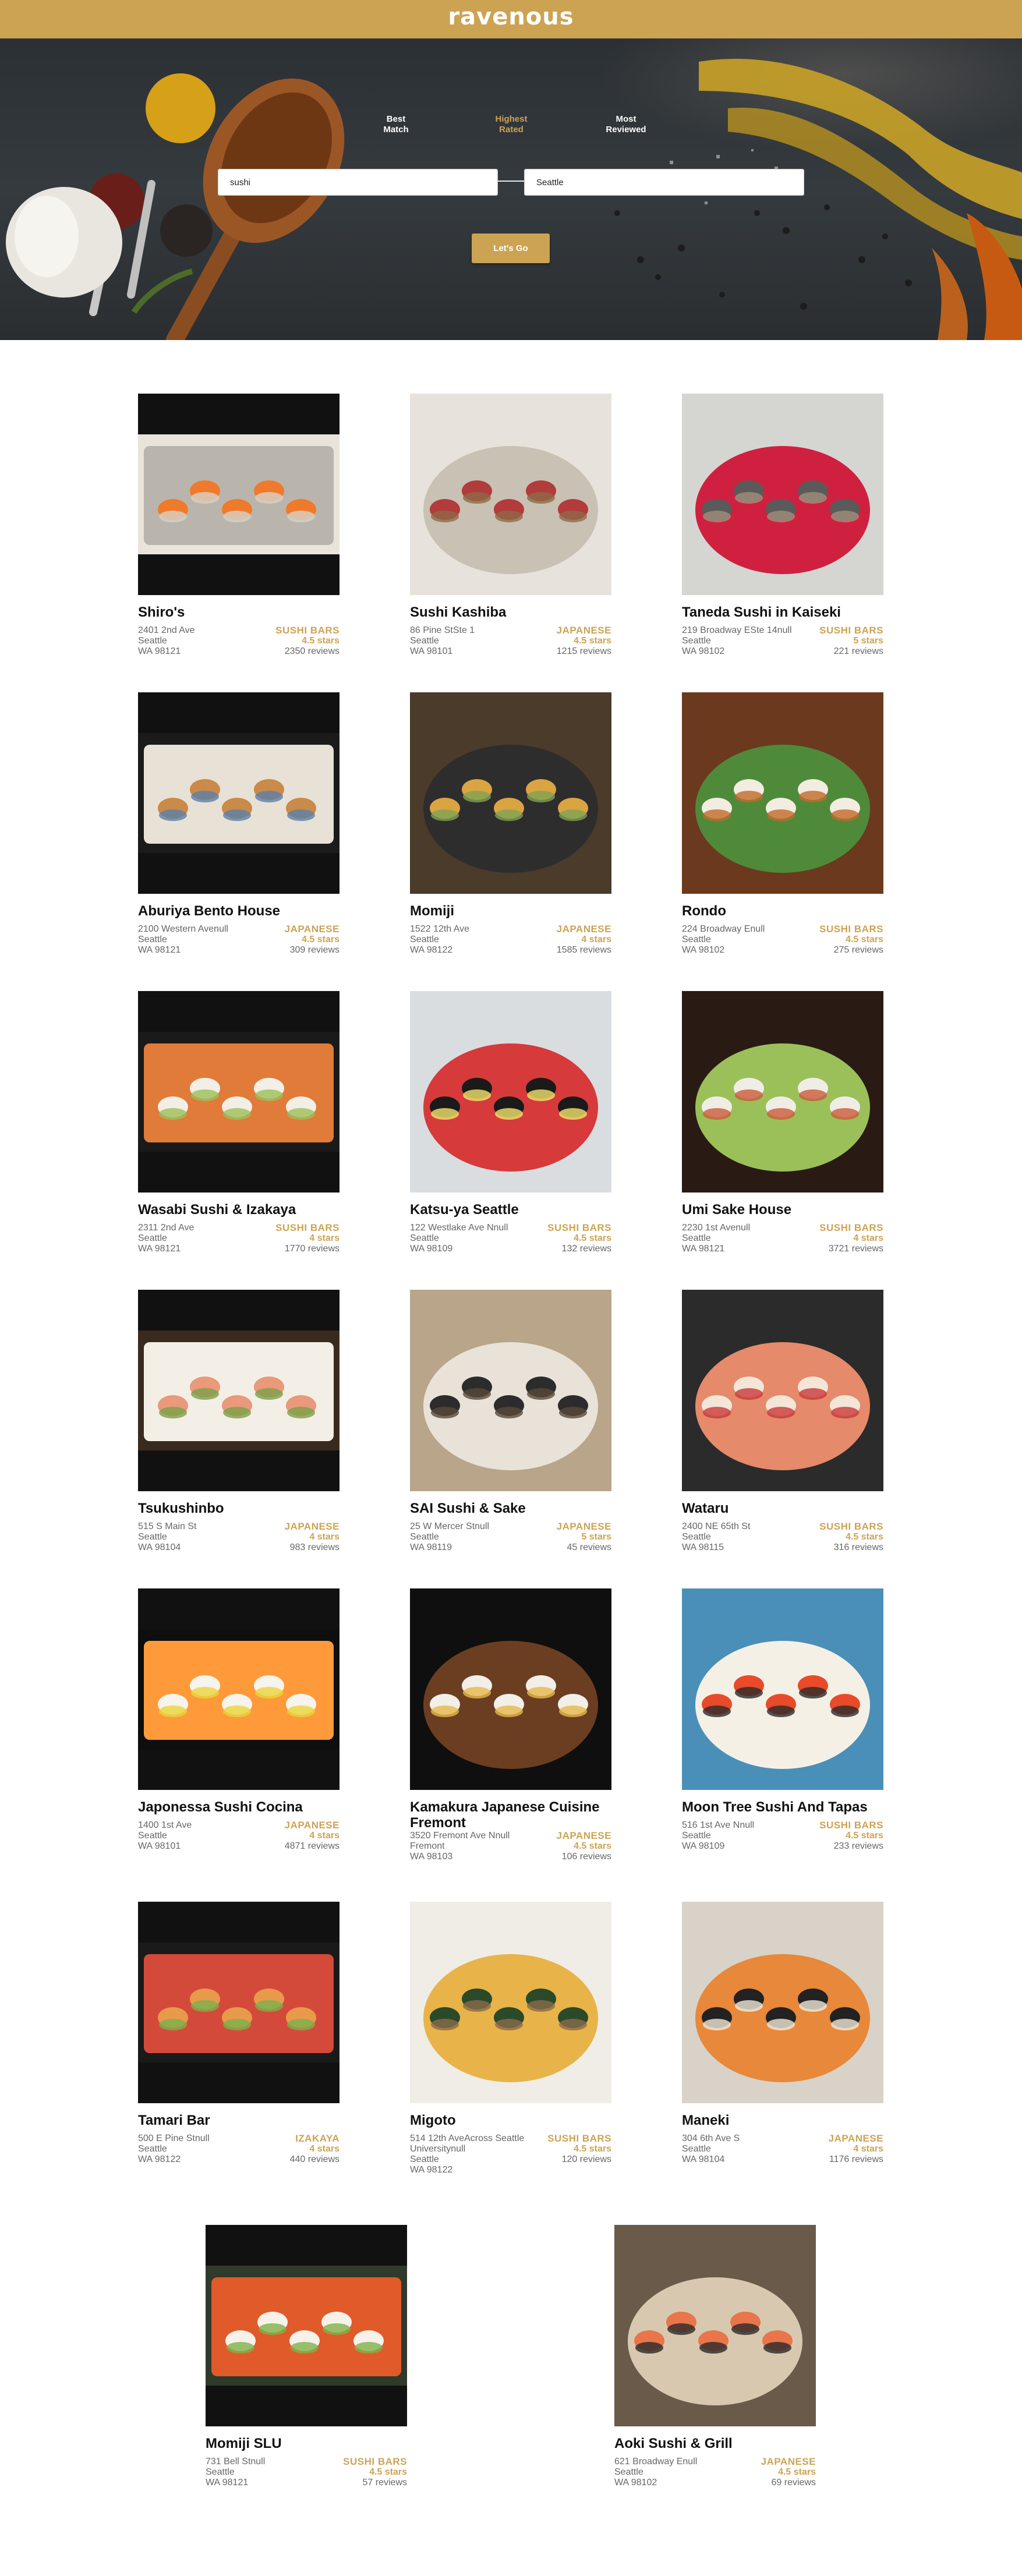  Describe the element at coordinates (315, 2159) in the screenshot. I see `business-review-count: 440 reviews` at that location.